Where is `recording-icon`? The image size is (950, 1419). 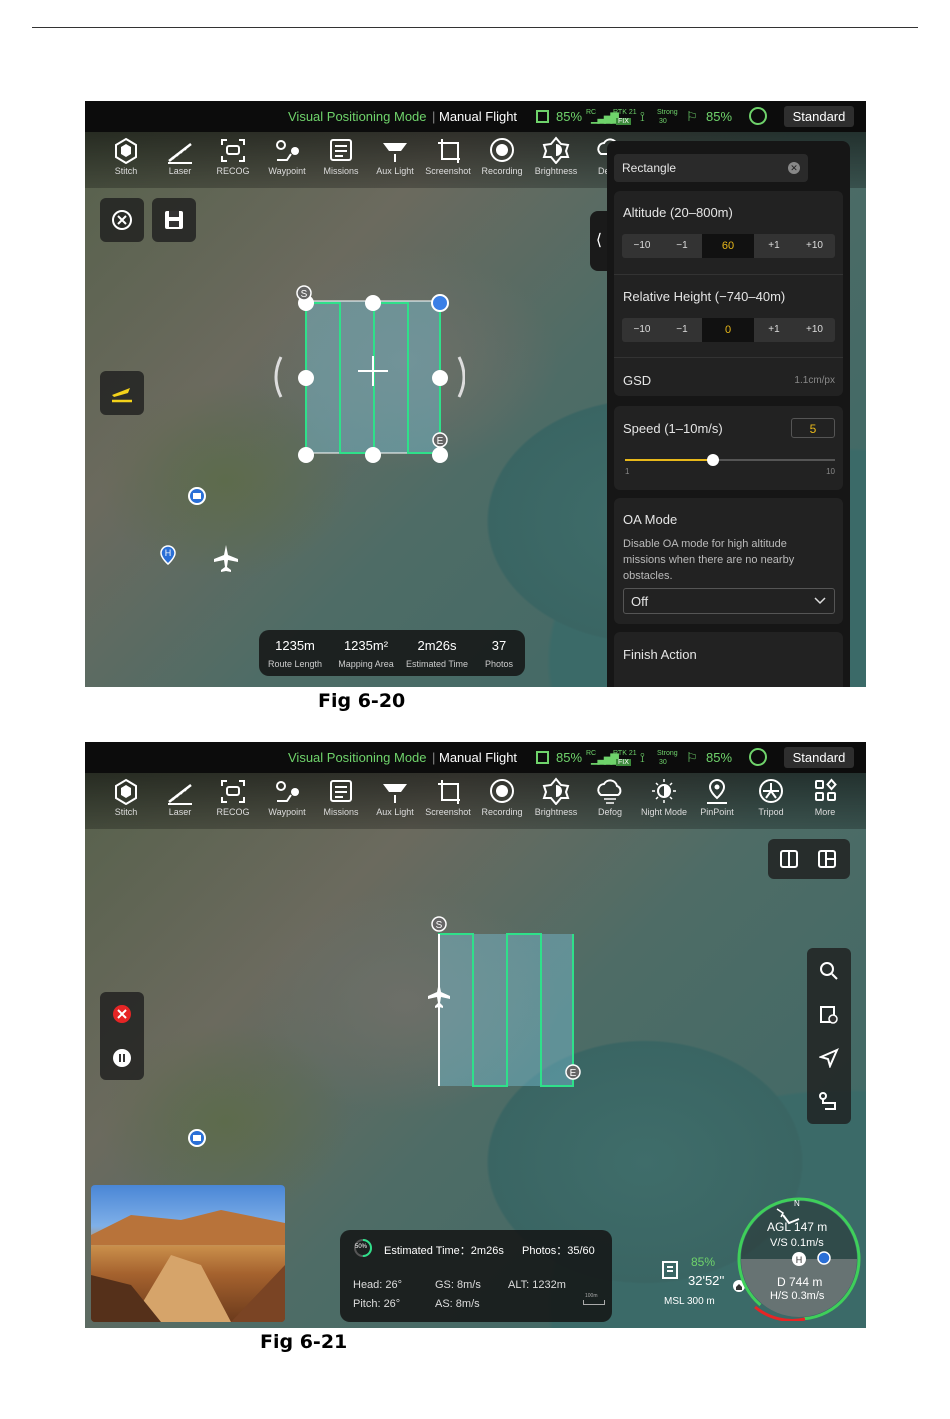
recording-icon is located at coordinates (502, 150).